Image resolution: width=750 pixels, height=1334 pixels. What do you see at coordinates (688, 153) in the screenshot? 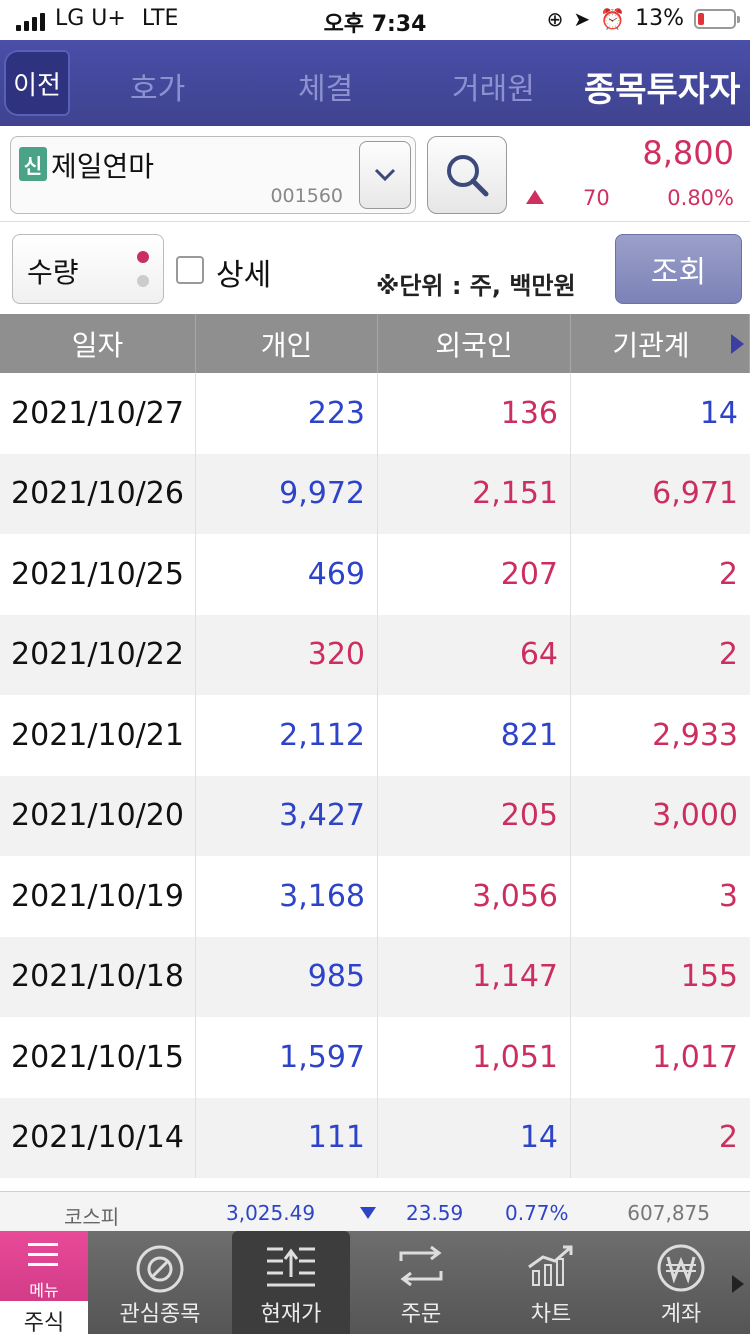
I see `current-price: 8,800` at bounding box center [688, 153].